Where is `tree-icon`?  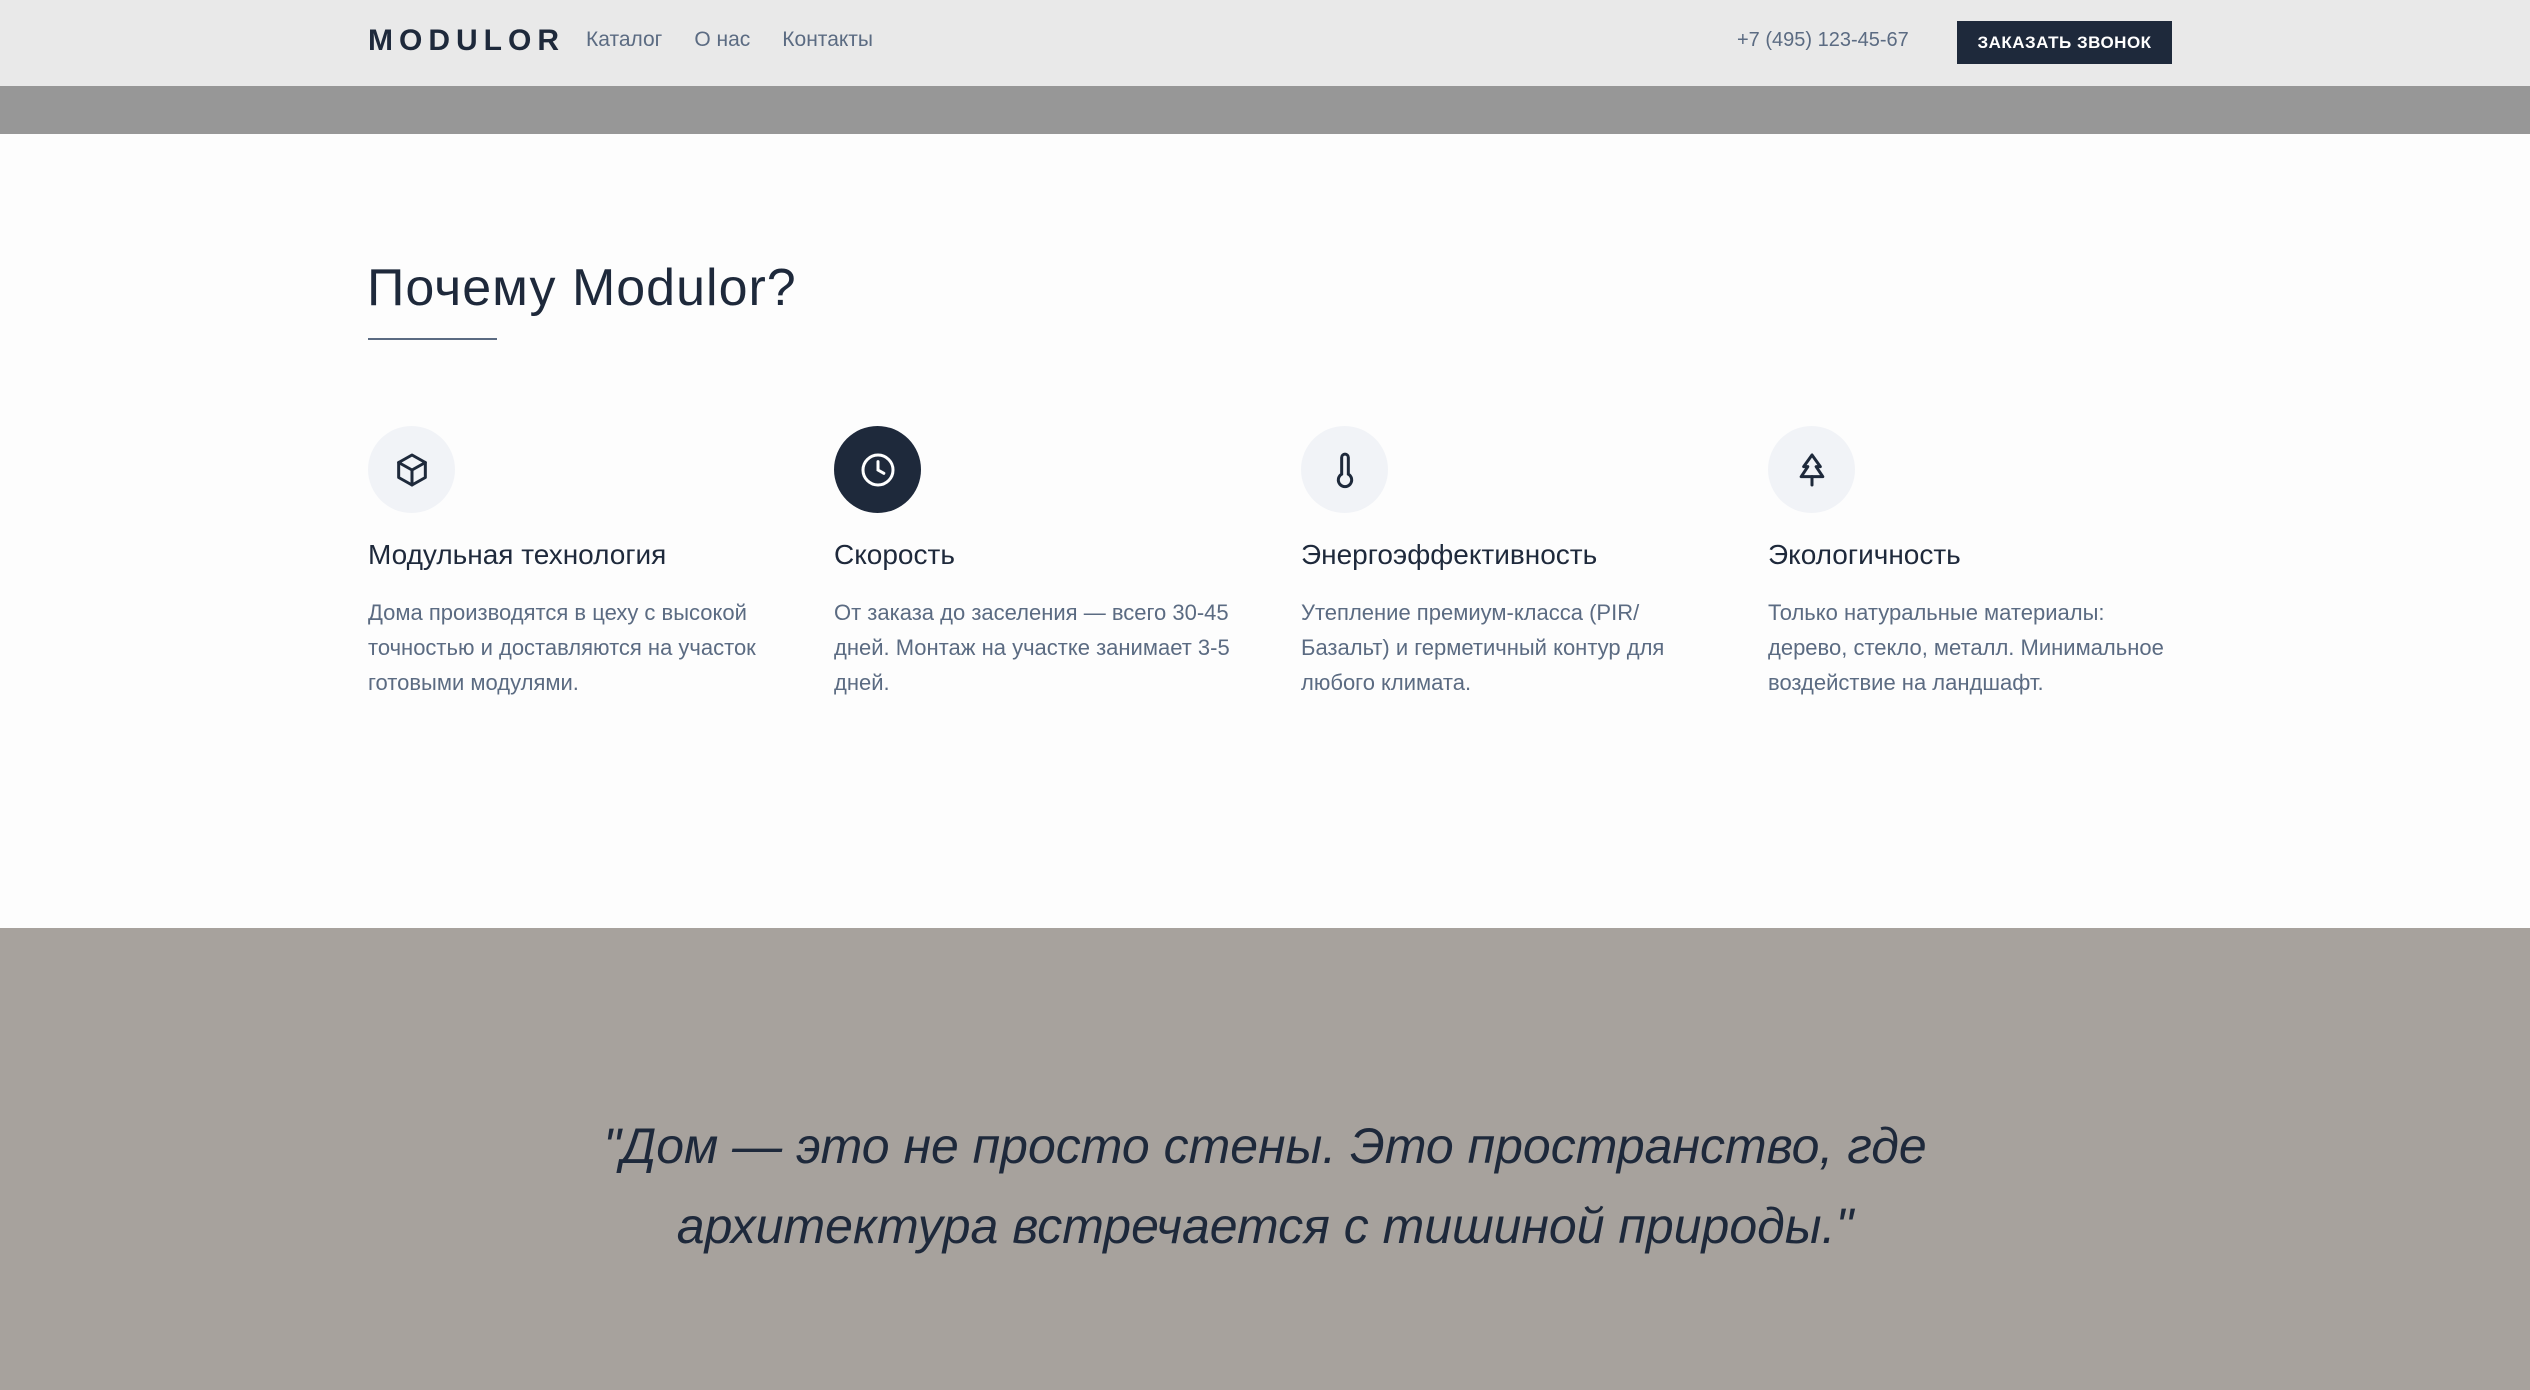 tree-icon is located at coordinates (1811, 469).